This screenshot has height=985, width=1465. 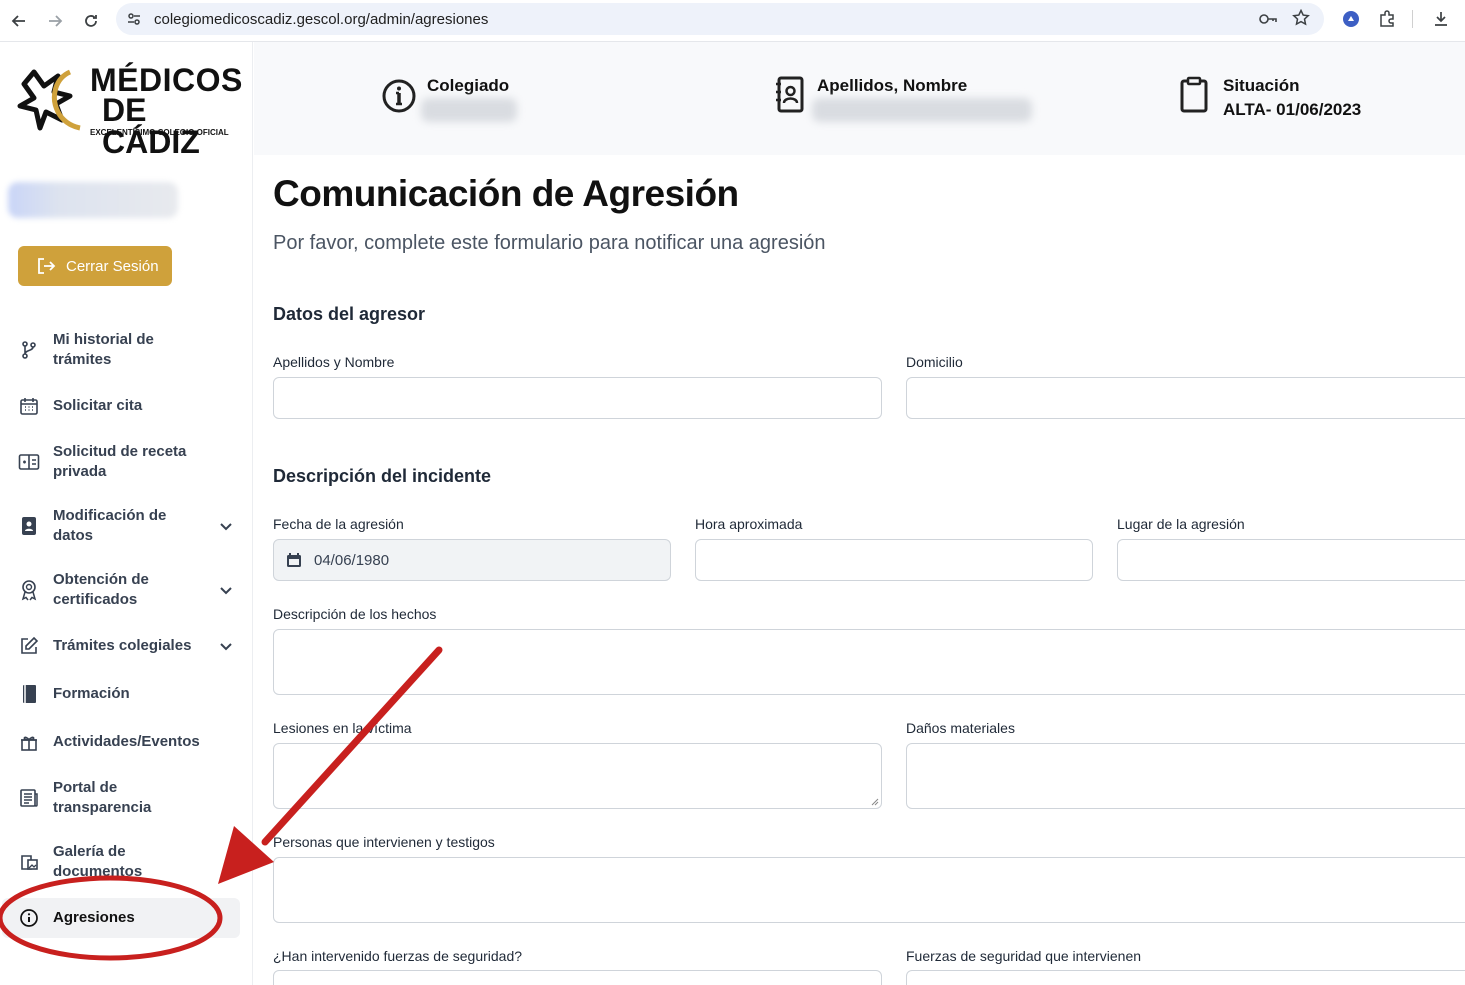 What do you see at coordinates (1185, 977) in the screenshot?
I see `fuerzas-cuales-input` at bounding box center [1185, 977].